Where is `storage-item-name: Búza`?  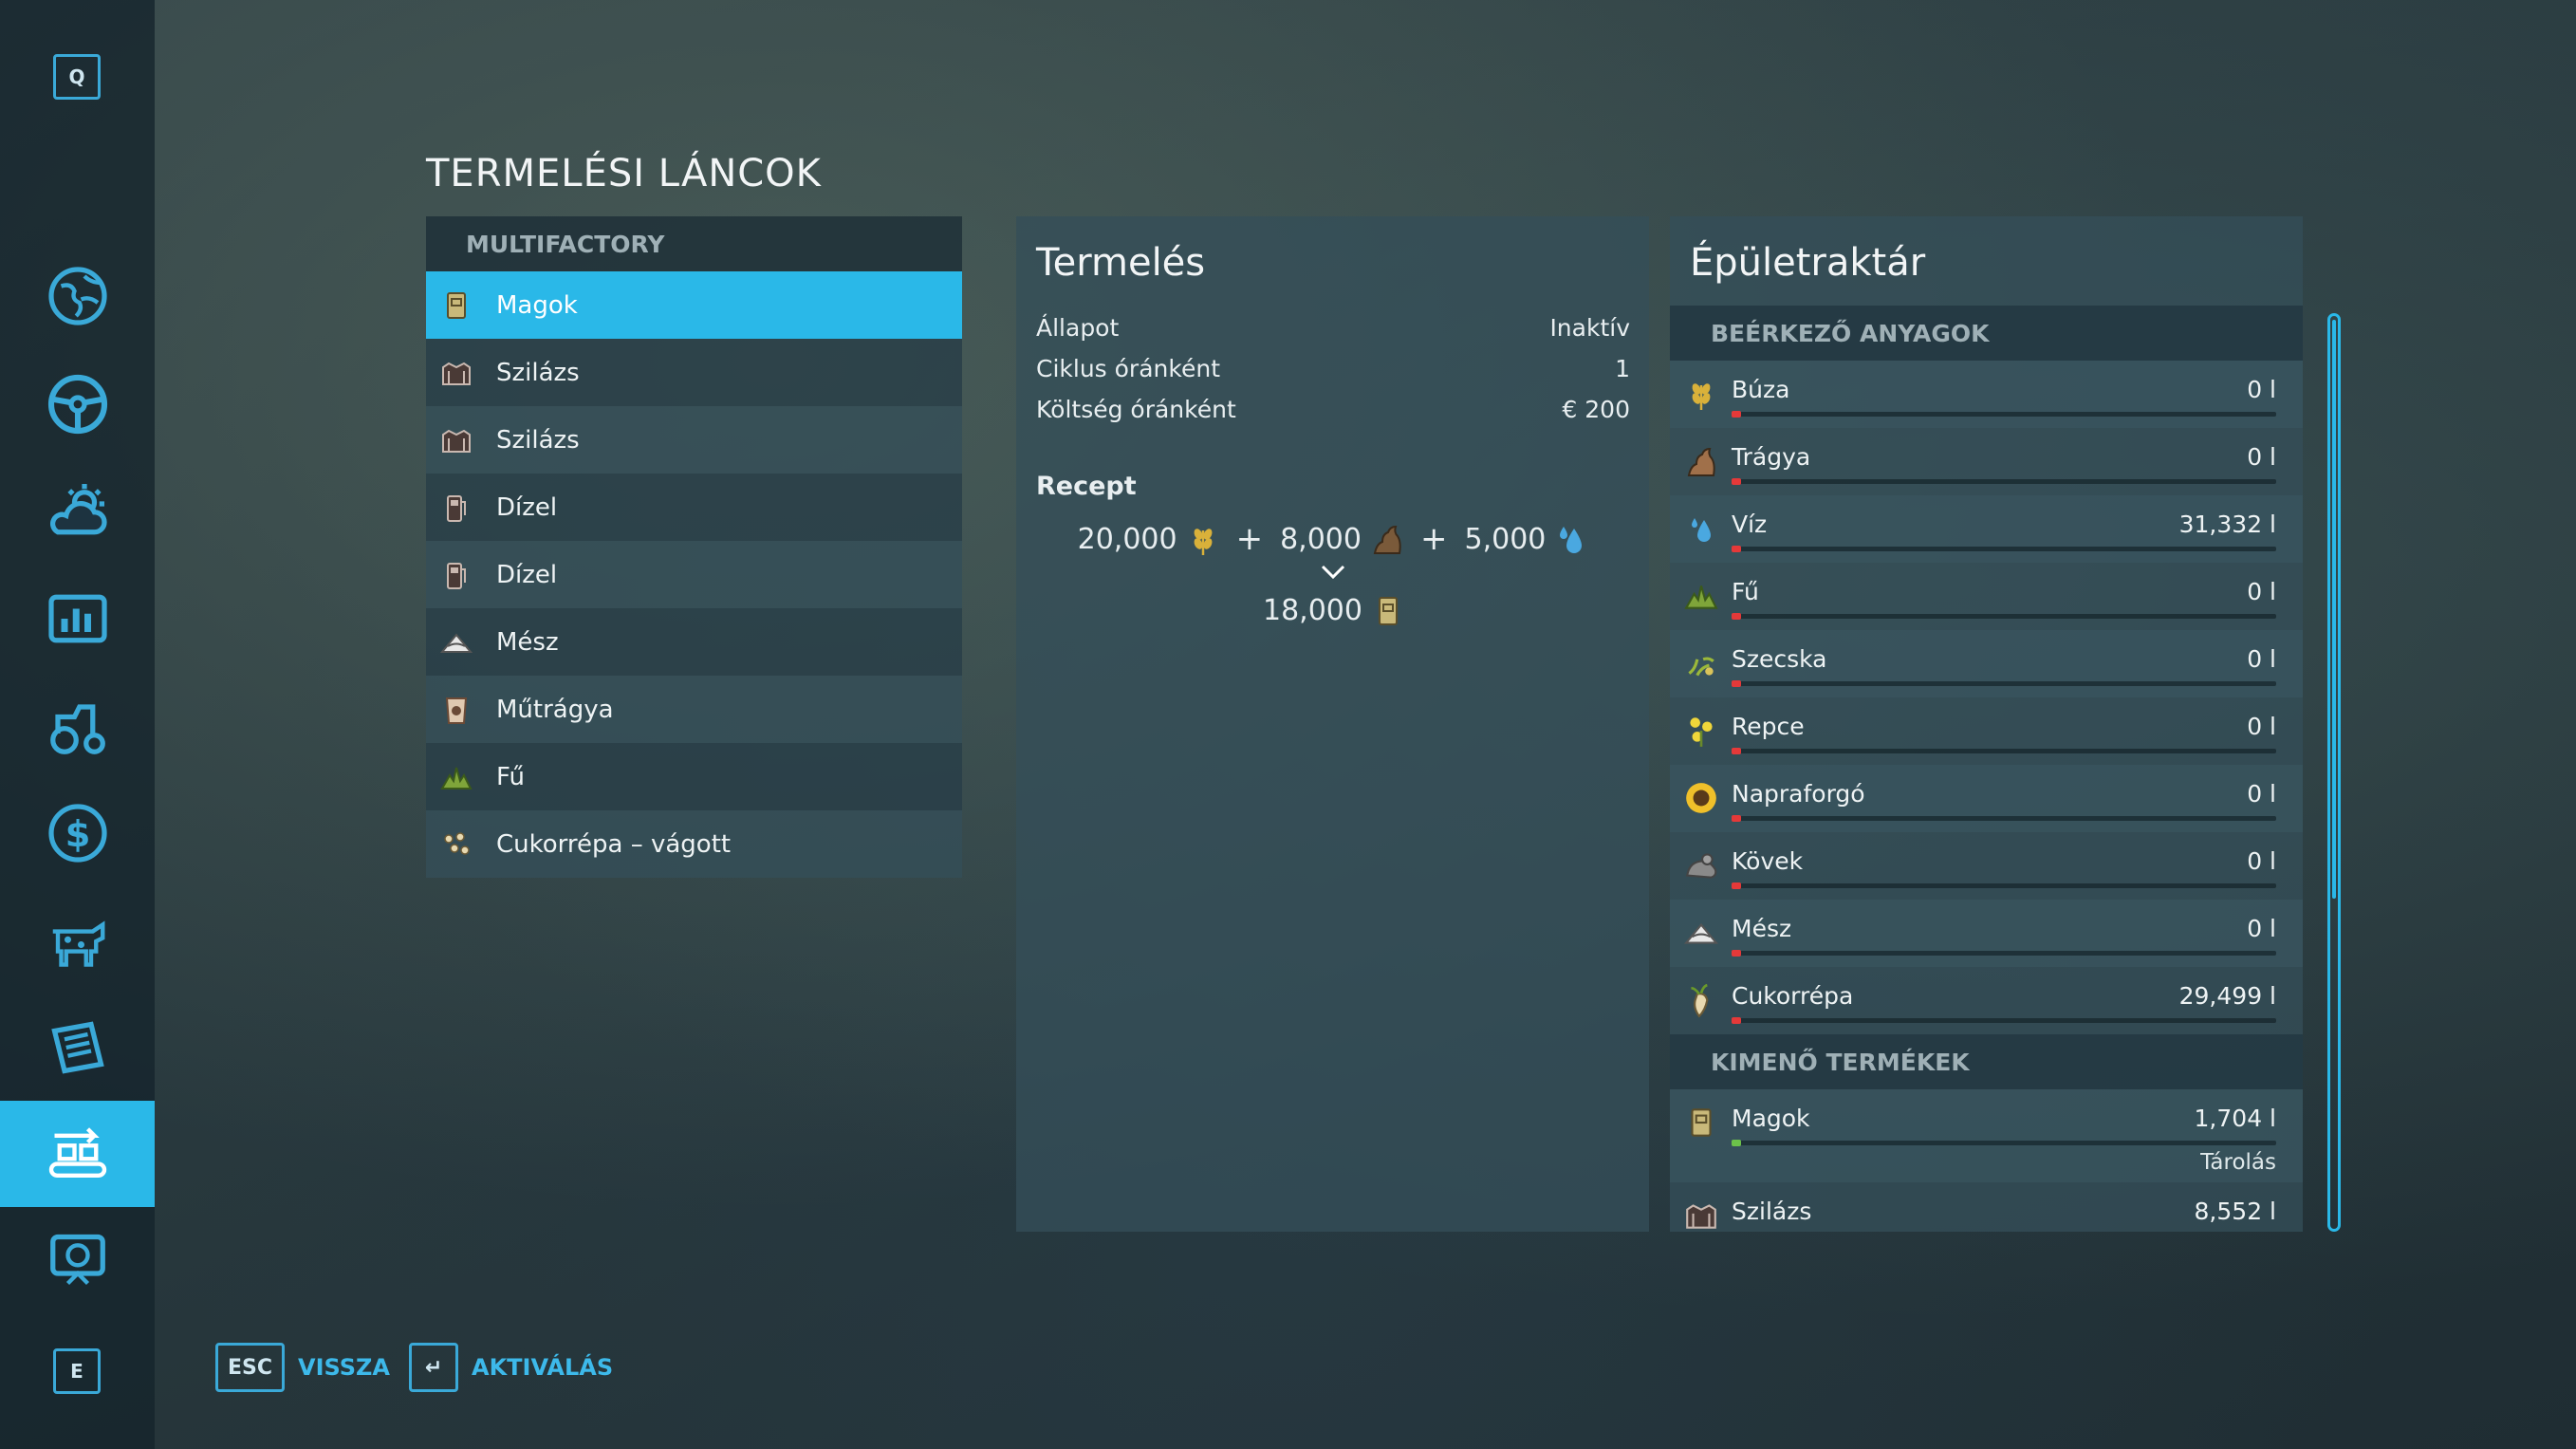
storage-item-name: Búza is located at coordinates (1761, 389).